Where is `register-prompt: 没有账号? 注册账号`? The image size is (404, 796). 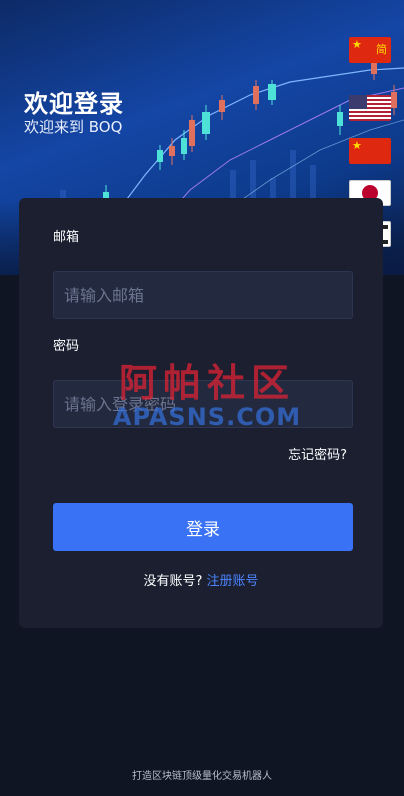 register-prompt: 没有账号? 注册账号 is located at coordinates (201, 579).